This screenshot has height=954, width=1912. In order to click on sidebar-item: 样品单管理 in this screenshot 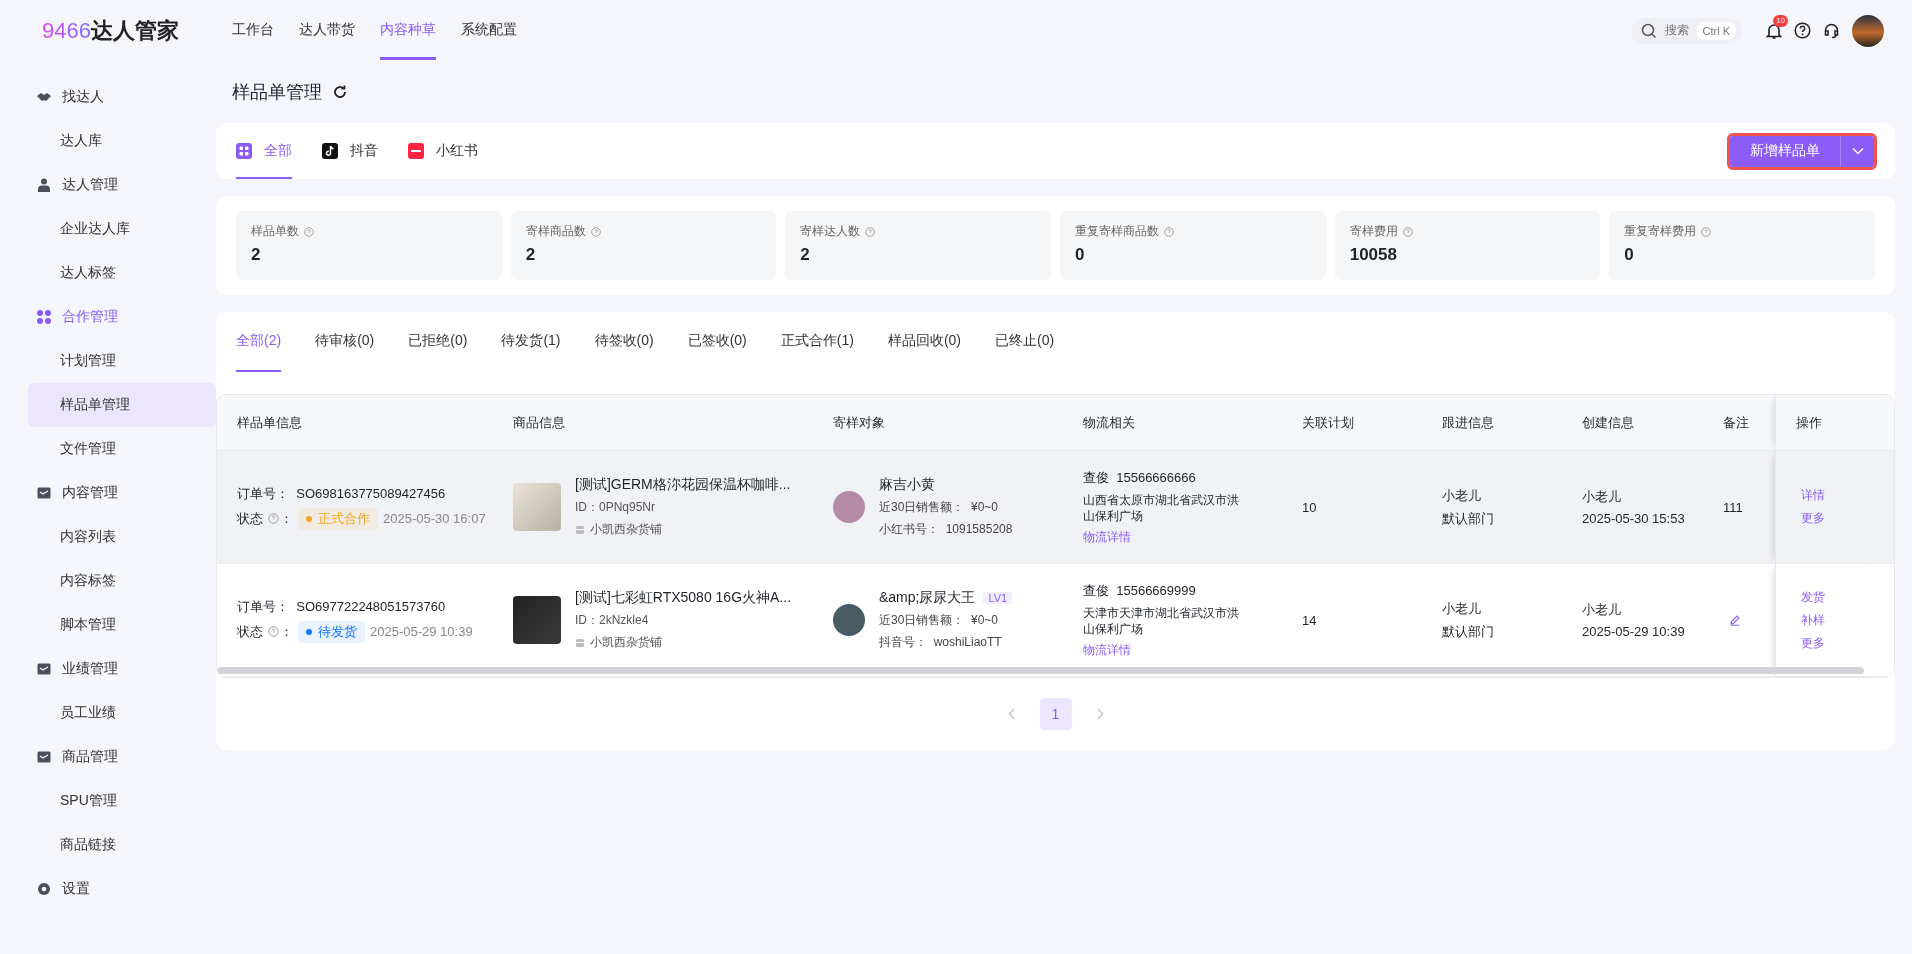, I will do `click(122, 405)`.